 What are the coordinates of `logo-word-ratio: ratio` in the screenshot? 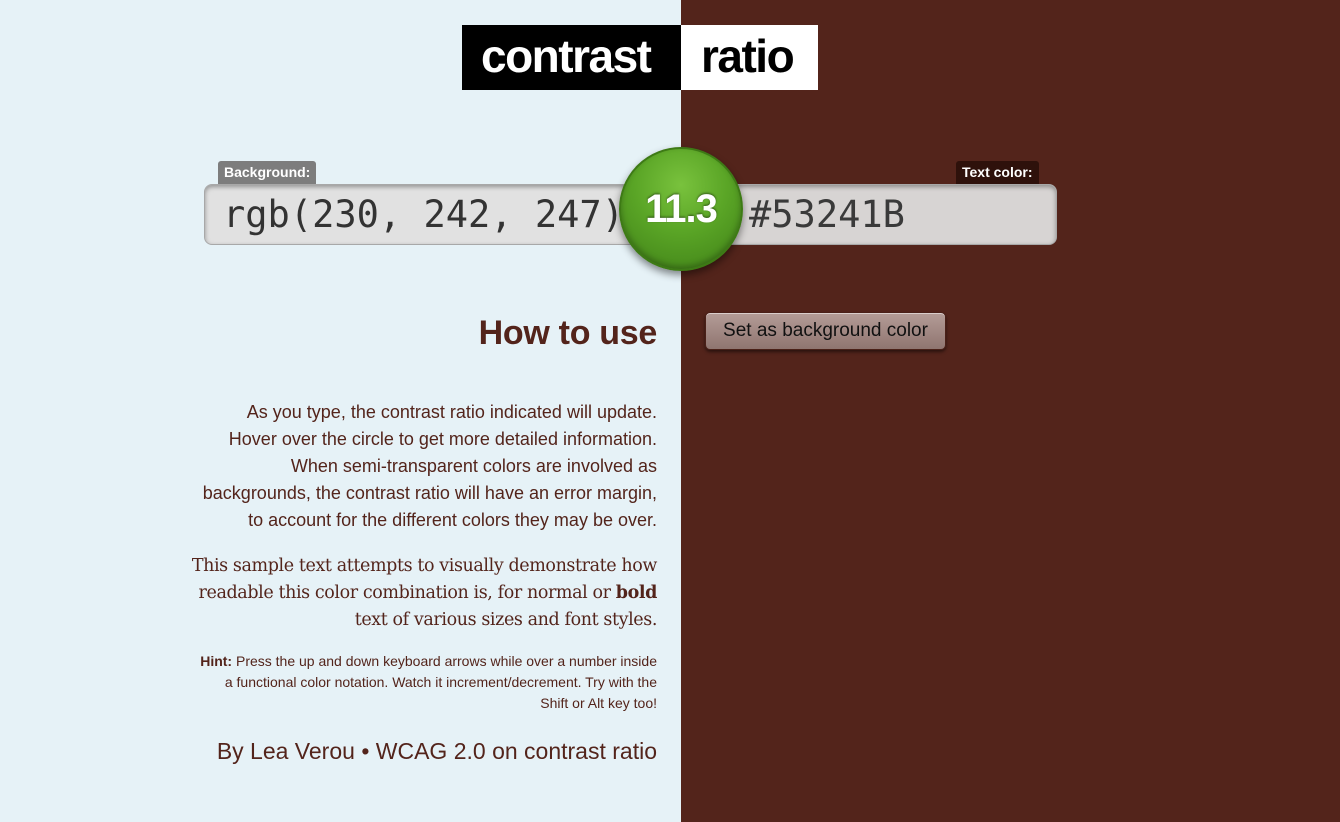 It's located at (749, 57).